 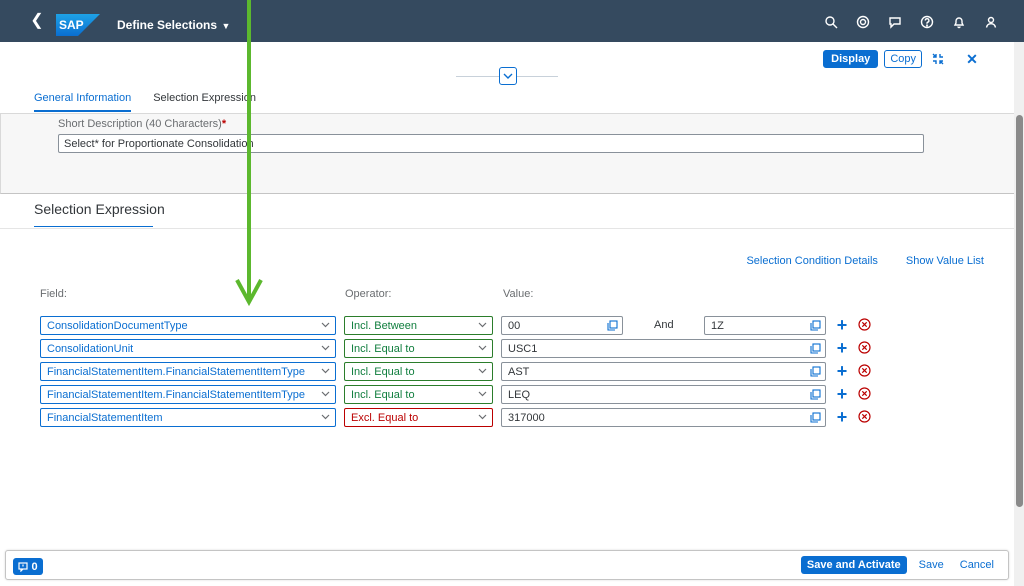 What do you see at coordinates (851, 59) in the screenshot?
I see `display-button: Display` at bounding box center [851, 59].